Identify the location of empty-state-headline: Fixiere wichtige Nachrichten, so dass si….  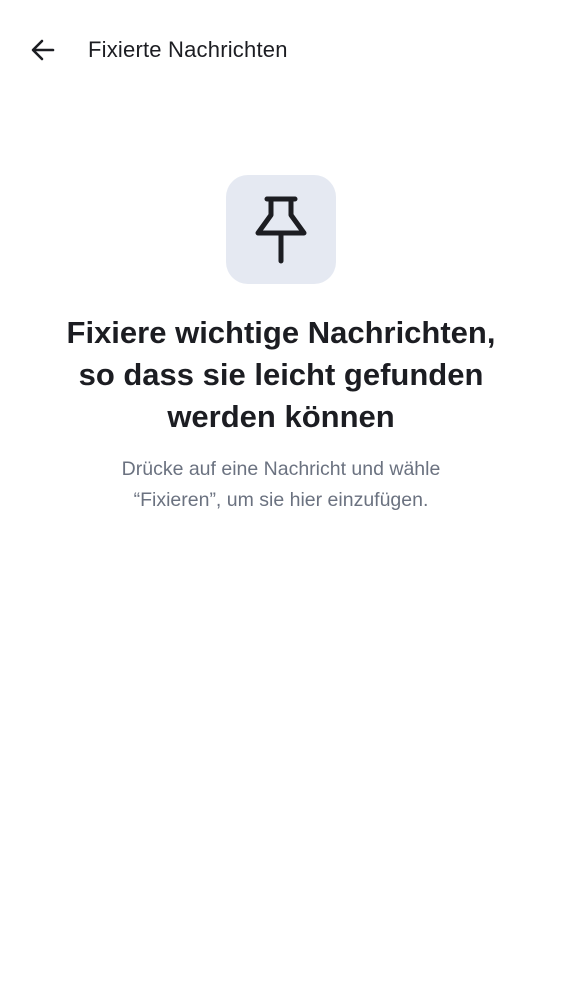
(281, 375).